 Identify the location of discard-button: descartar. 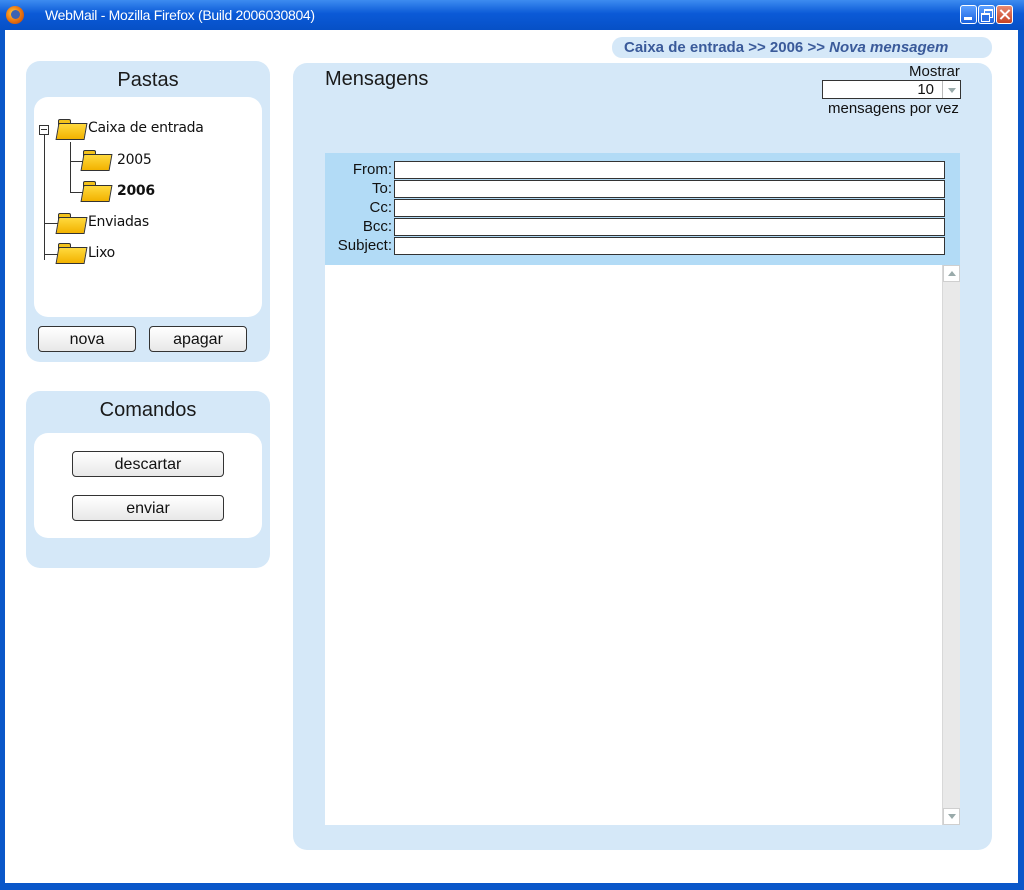
(148, 464).